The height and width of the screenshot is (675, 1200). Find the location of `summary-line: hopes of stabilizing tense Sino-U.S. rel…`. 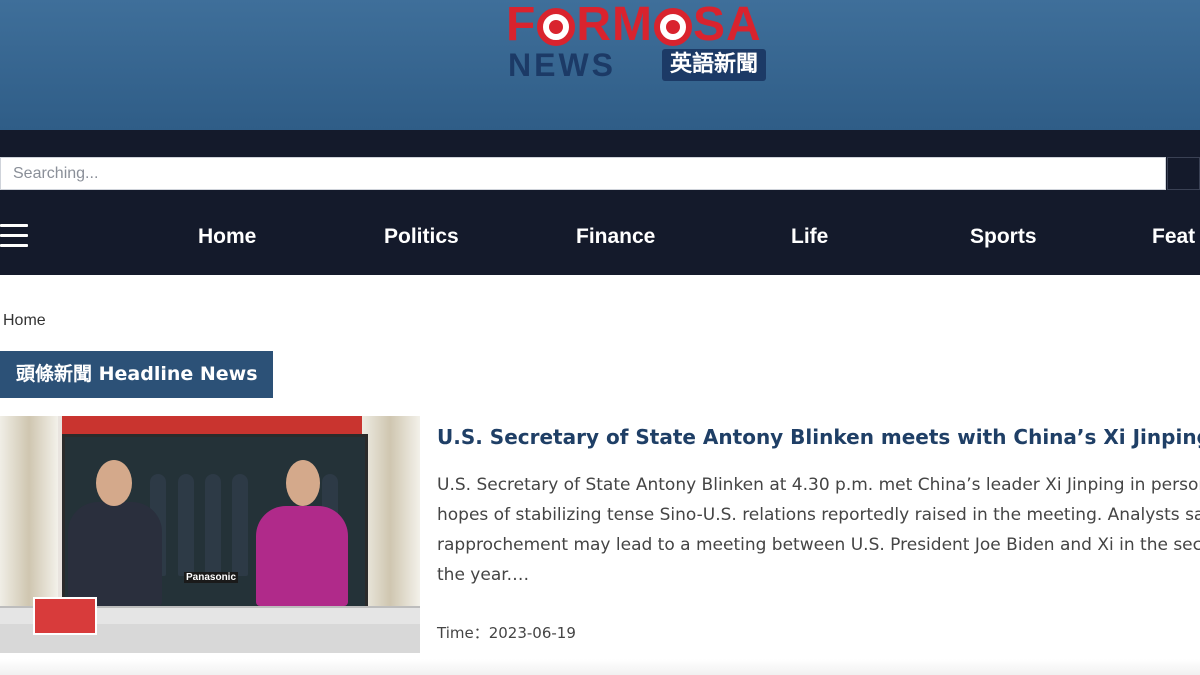

summary-line: hopes of stabilizing tense Sino-U.S. rel… is located at coordinates (818, 515).